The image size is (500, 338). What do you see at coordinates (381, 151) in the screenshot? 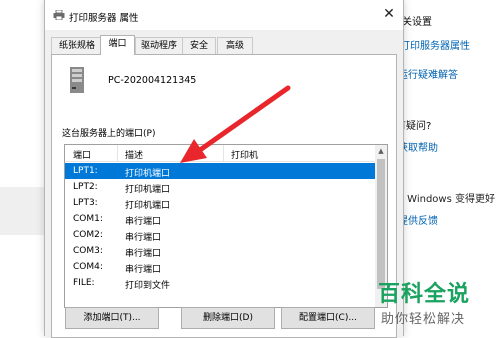
I see `scroll-up-arrow-icon: ▲` at bounding box center [381, 151].